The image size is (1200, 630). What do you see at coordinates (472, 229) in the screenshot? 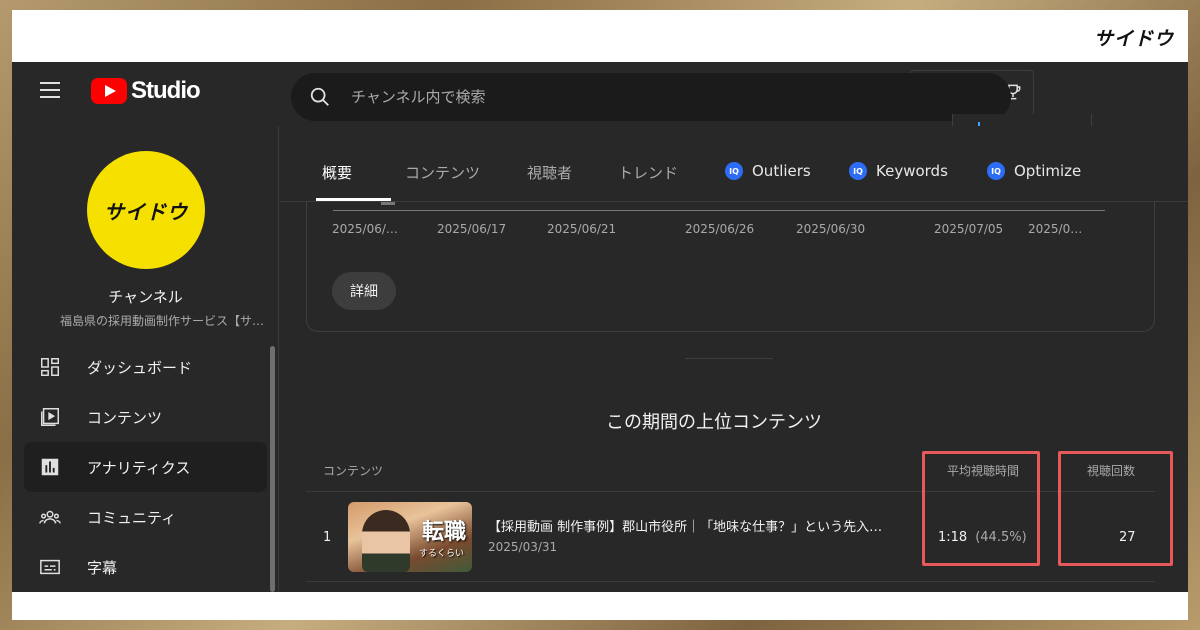
I see `x-tick-label: 2025/06/17` at bounding box center [472, 229].